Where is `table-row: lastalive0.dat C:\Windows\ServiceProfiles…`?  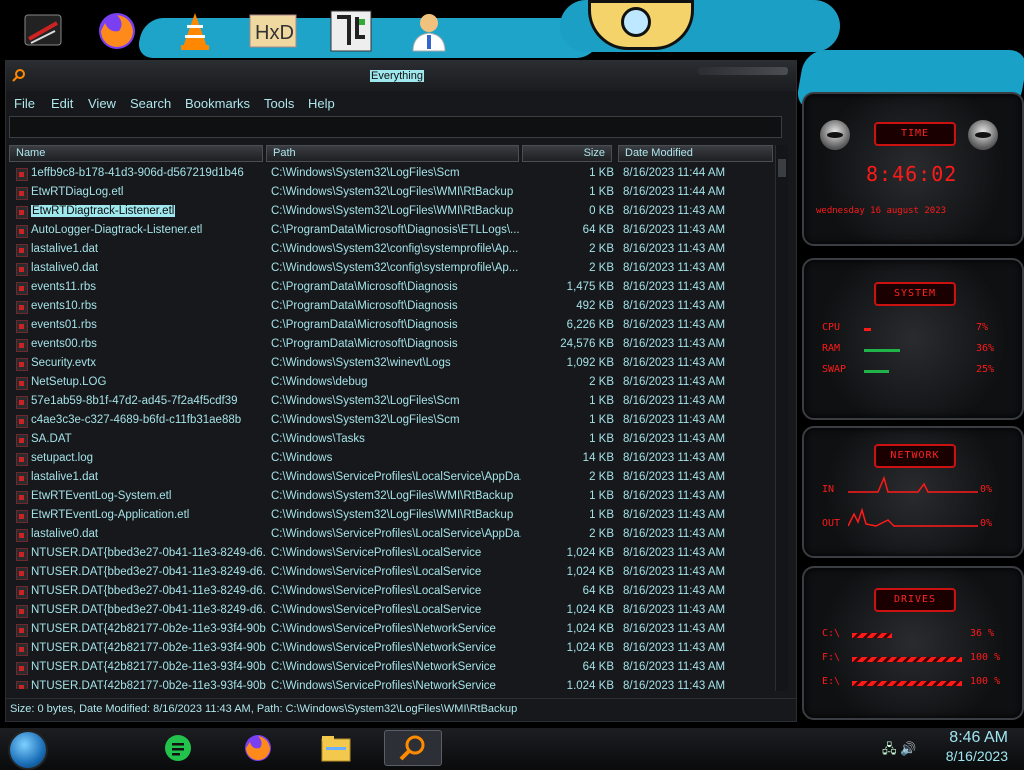
table-row: lastalive0.dat C:\Windows\ServiceProfiles… is located at coordinates (391, 535).